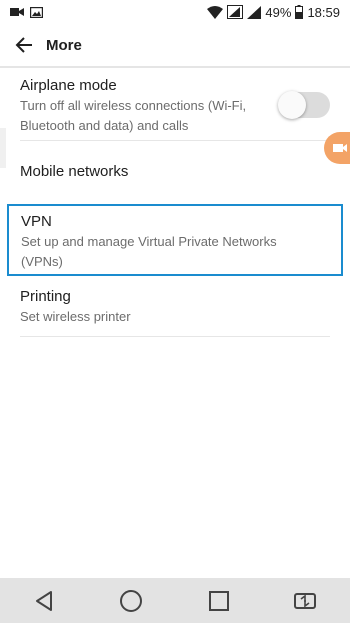  I want to click on setting-mobile-networks: Mobile networks, so click(175, 172).